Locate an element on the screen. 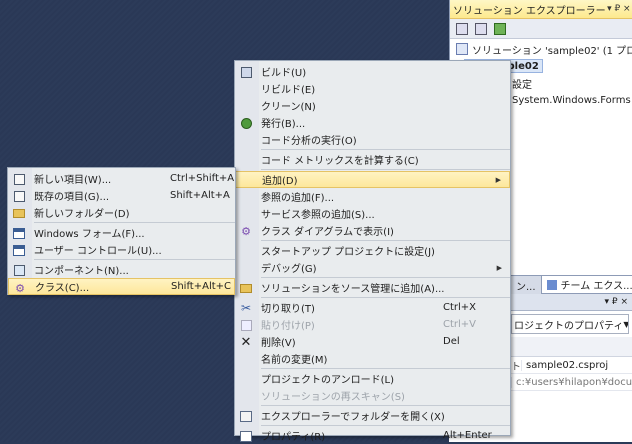  menu-item-label: 名前の変更(M) is located at coordinates (294, 360).